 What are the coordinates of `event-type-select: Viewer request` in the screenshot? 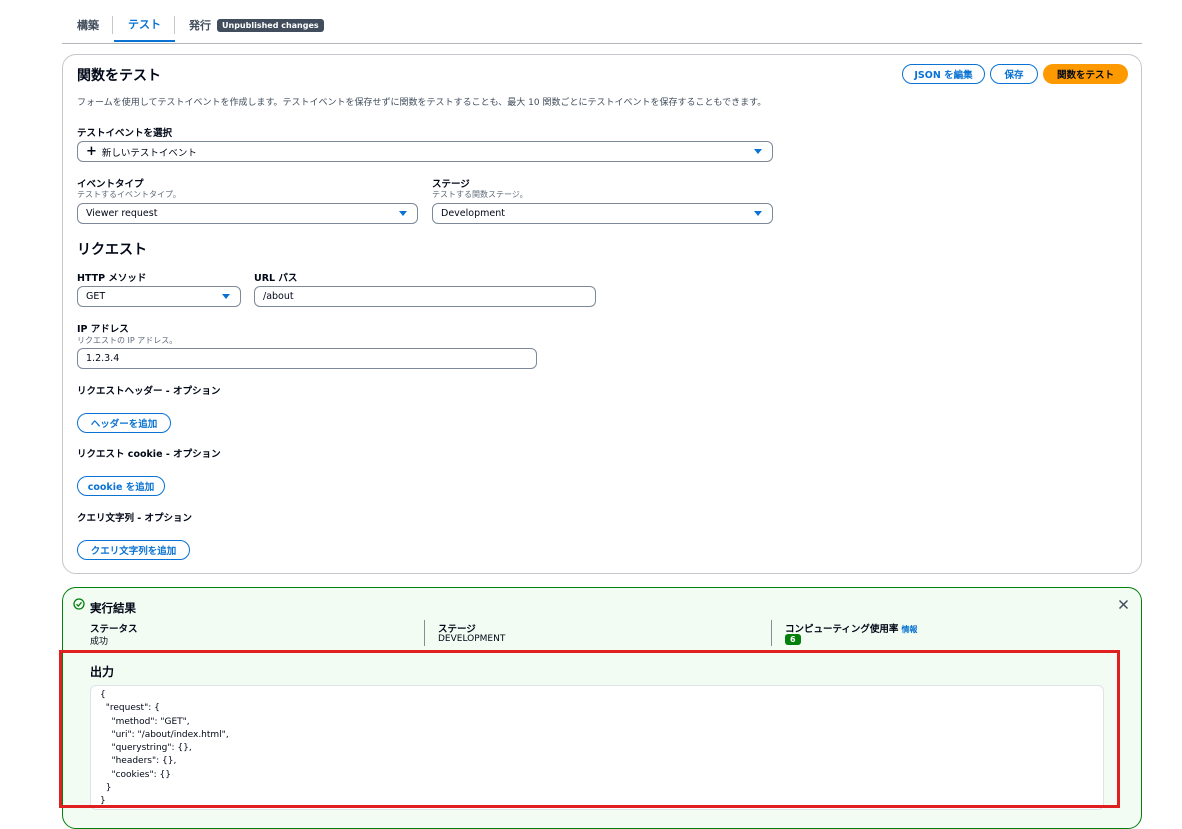 It's located at (247, 213).